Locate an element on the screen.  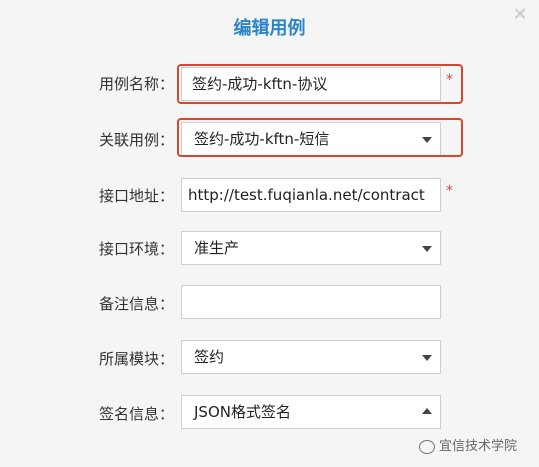
watermark-text: 宜信技术学院 is located at coordinates (478, 446).